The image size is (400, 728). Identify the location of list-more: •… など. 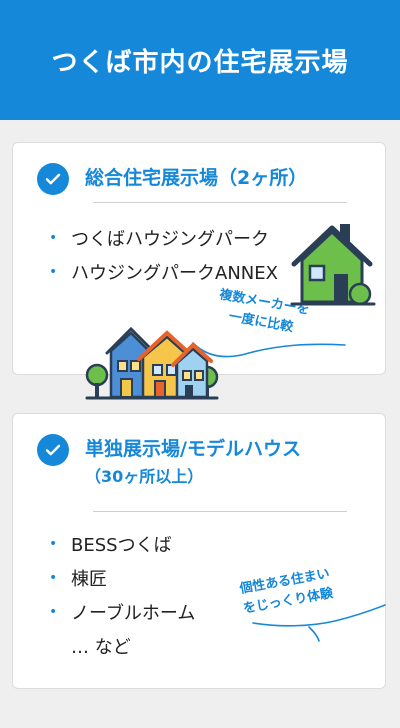
(101, 647).